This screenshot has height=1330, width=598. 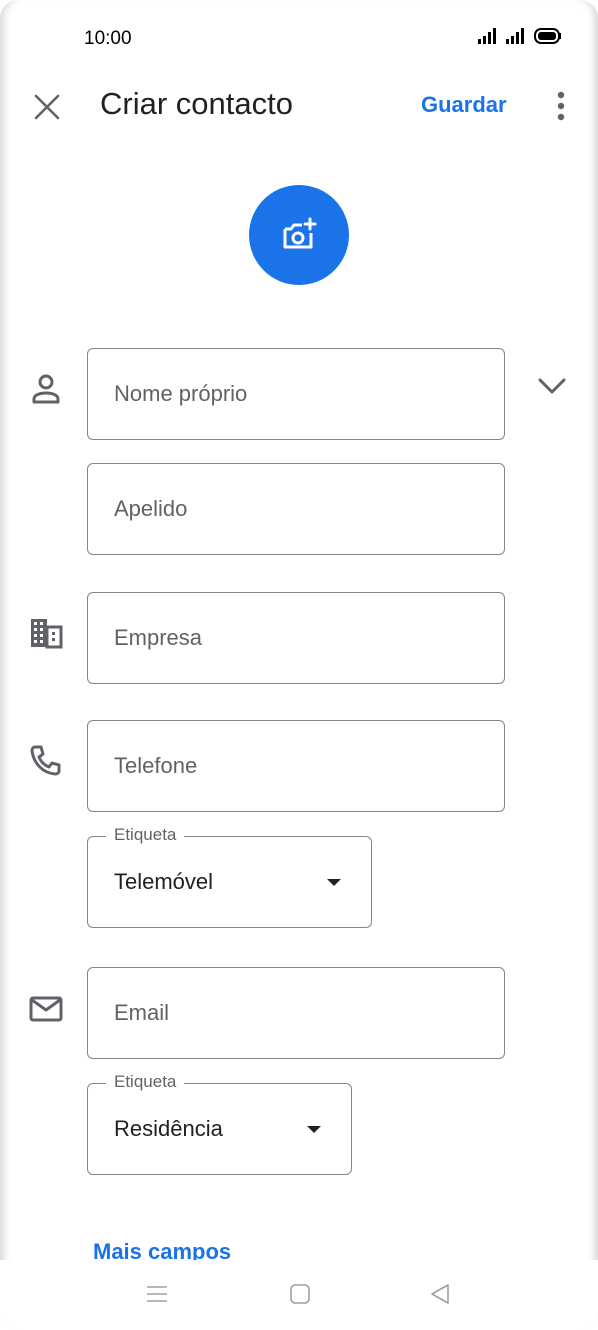 What do you see at coordinates (487, 36) in the screenshot?
I see `signal-icon` at bounding box center [487, 36].